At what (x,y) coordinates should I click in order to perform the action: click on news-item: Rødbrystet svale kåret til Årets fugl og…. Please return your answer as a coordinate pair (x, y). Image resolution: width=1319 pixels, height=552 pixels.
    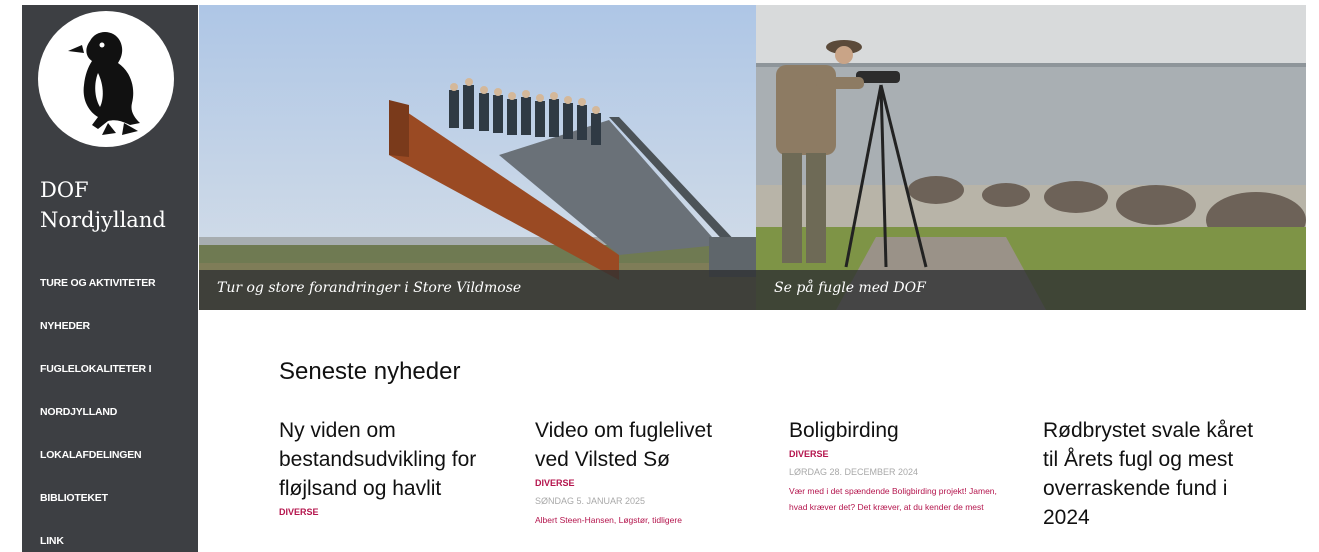
    Looking at the image, I should click on (1150, 474).